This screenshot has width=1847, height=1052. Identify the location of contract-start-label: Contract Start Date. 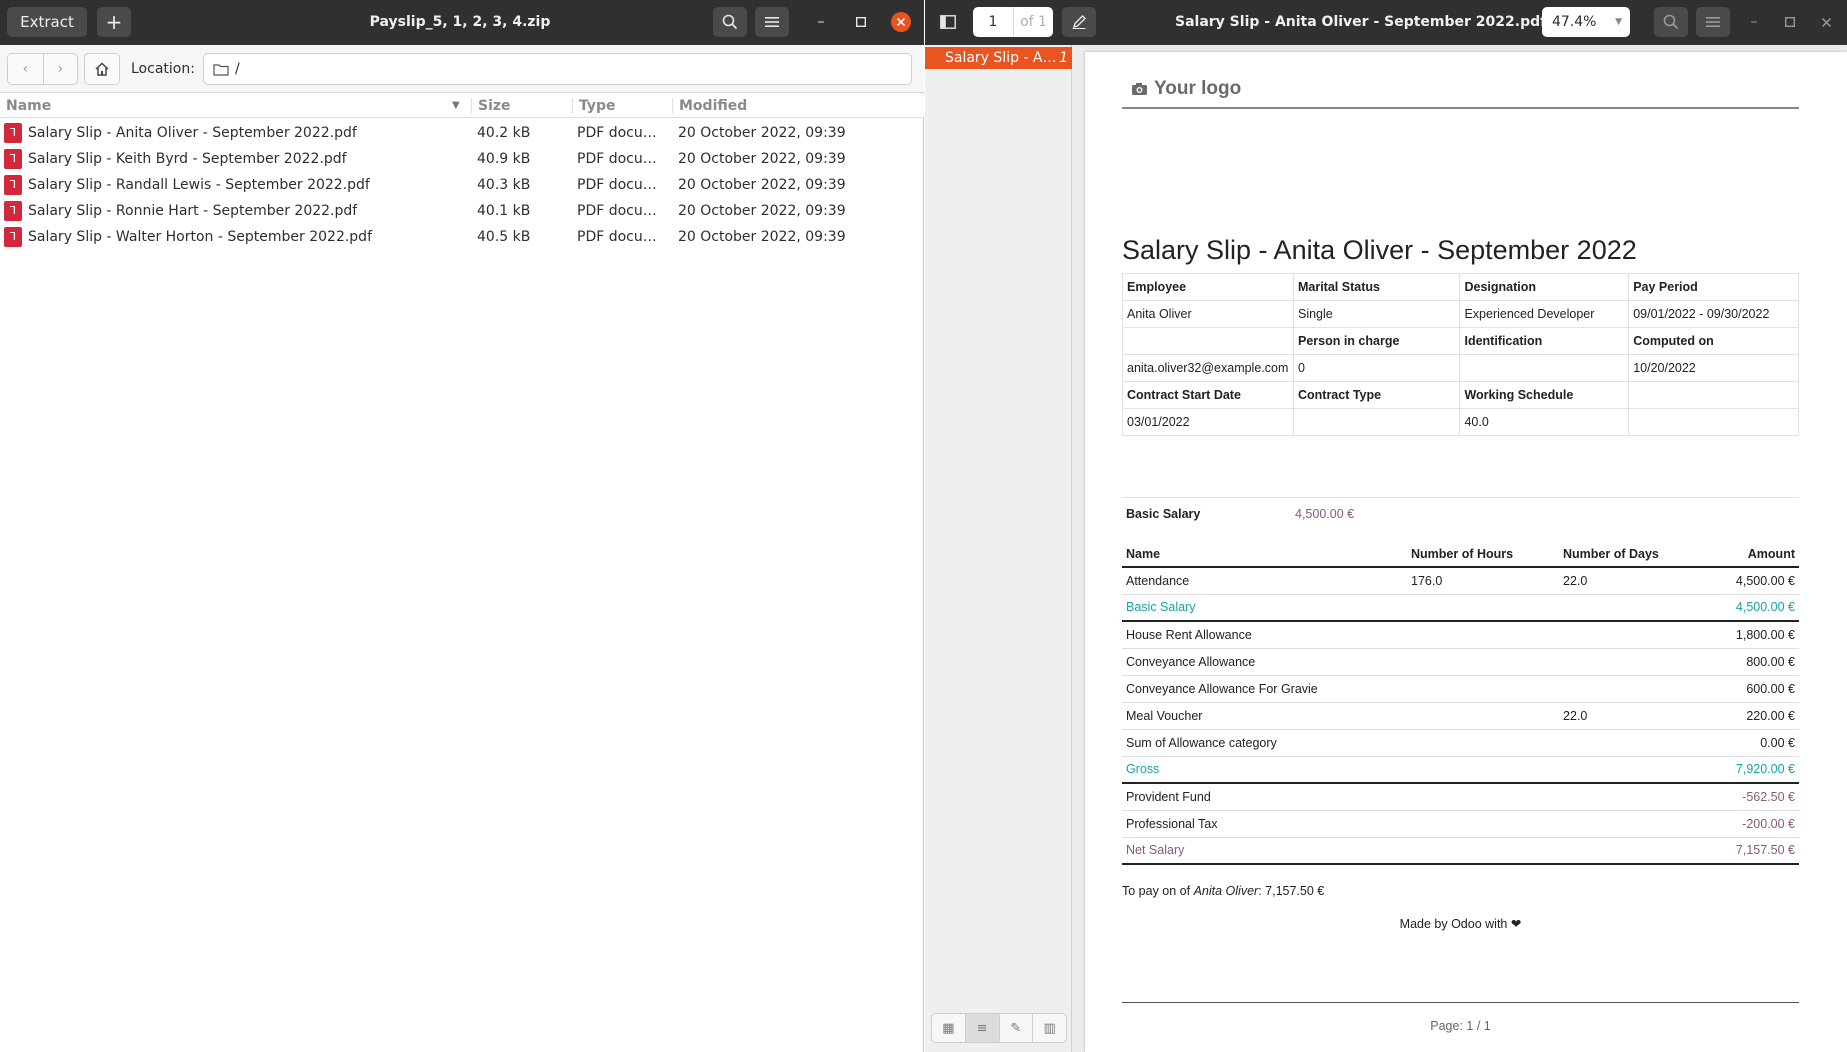
(1208, 395).